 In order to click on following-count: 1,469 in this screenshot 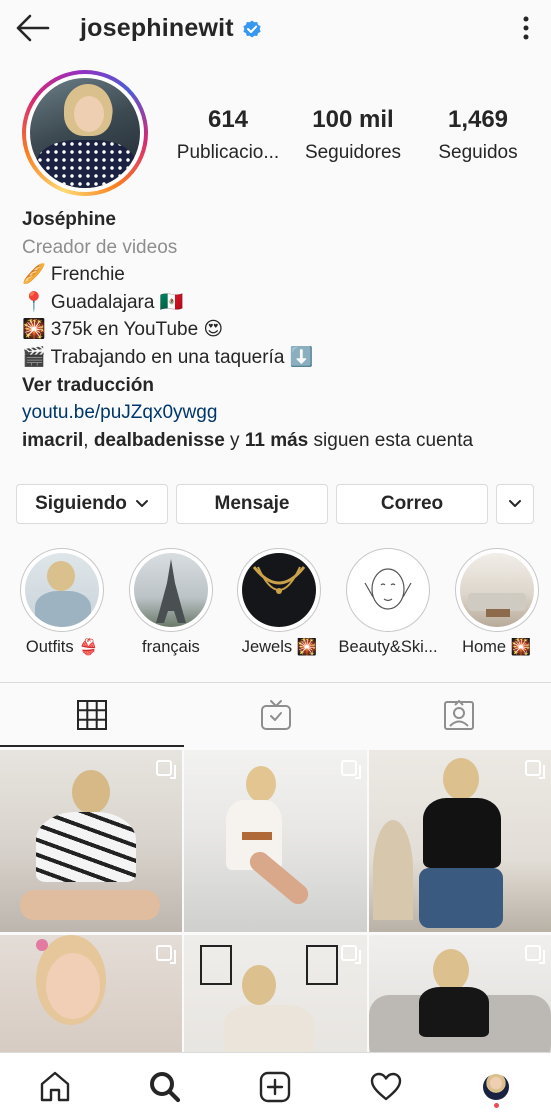, I will do `click(478, 119)`.